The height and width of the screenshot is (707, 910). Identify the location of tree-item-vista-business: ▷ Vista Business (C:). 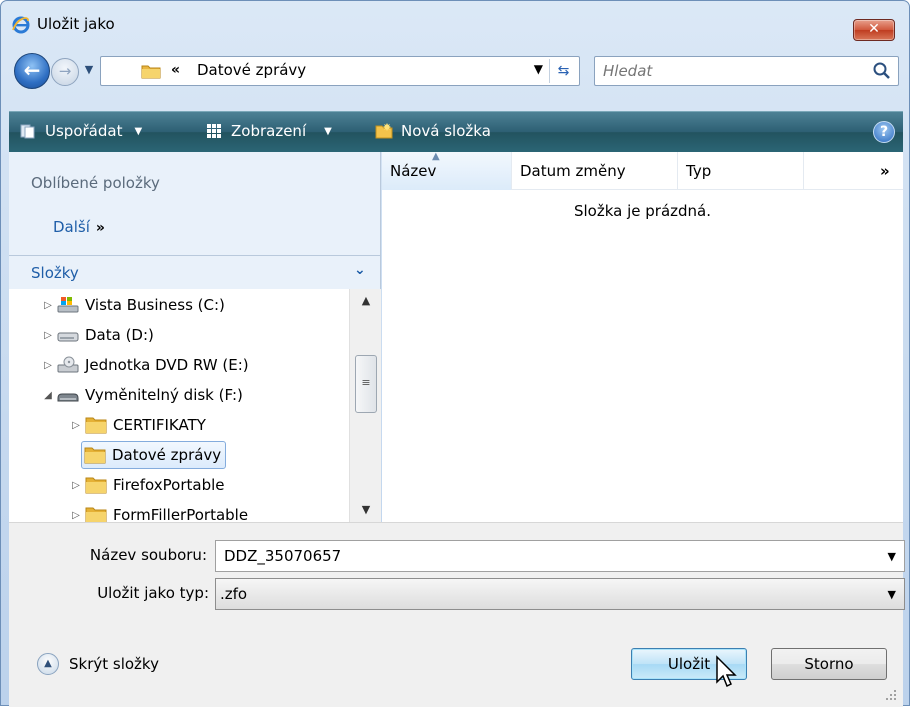
(133, 305).